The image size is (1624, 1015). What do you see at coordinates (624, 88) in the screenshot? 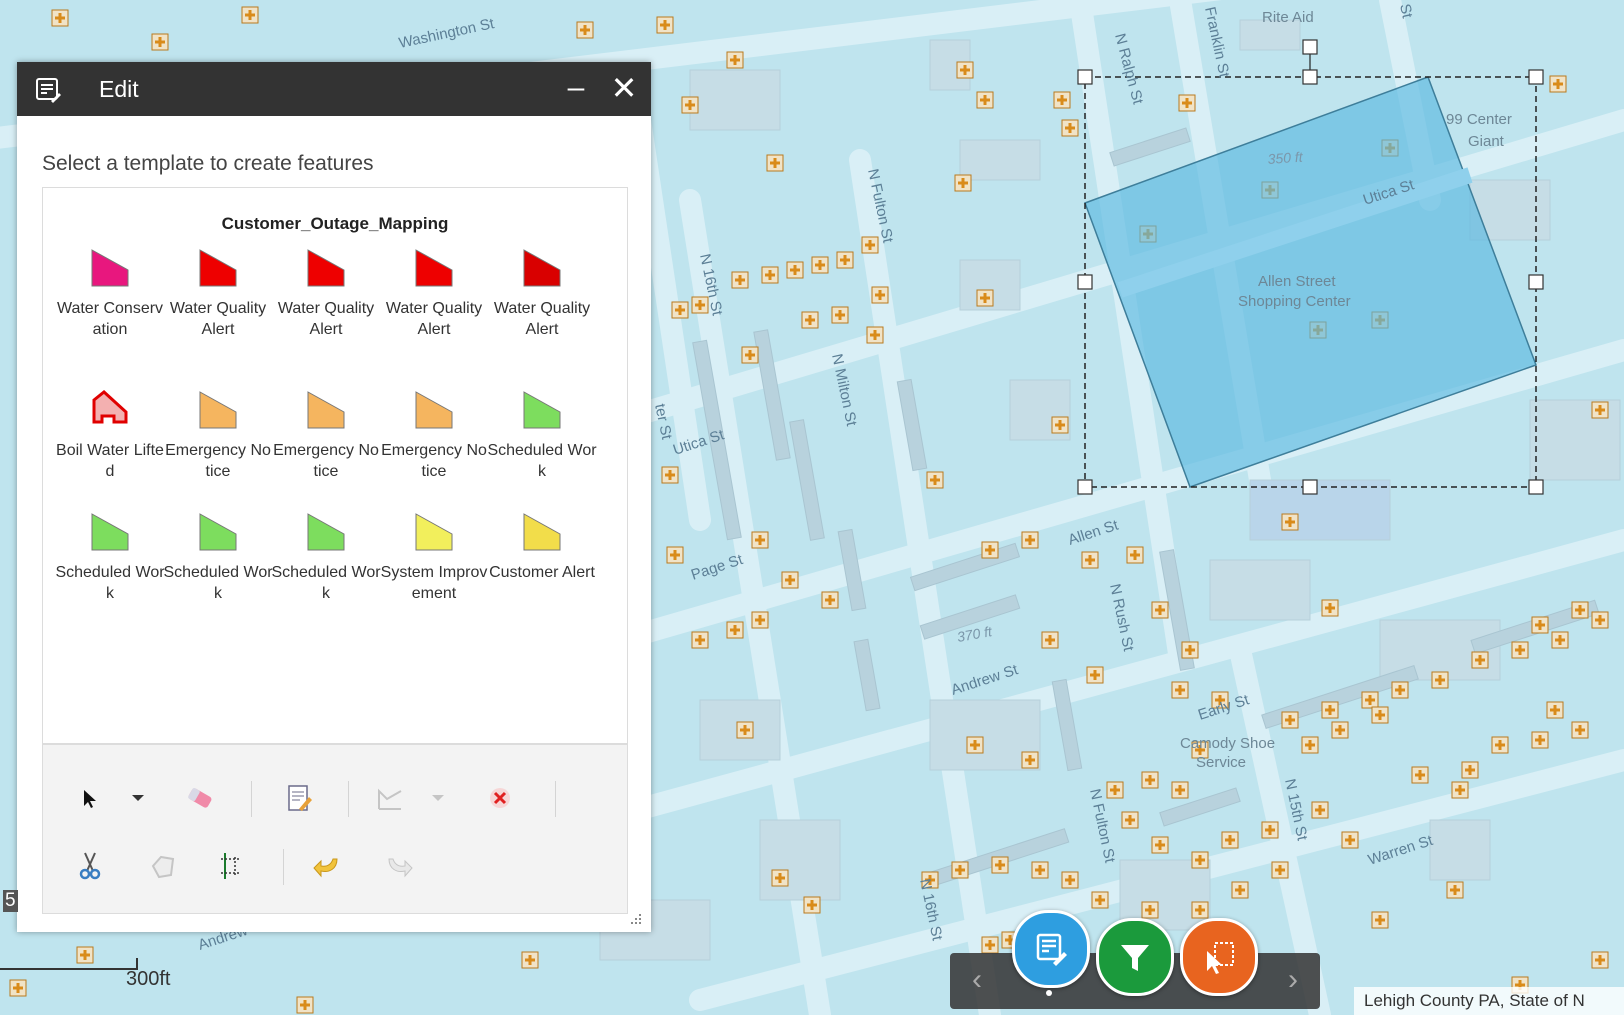
I see `close-button: ✕` at bounding box center [624, 88].